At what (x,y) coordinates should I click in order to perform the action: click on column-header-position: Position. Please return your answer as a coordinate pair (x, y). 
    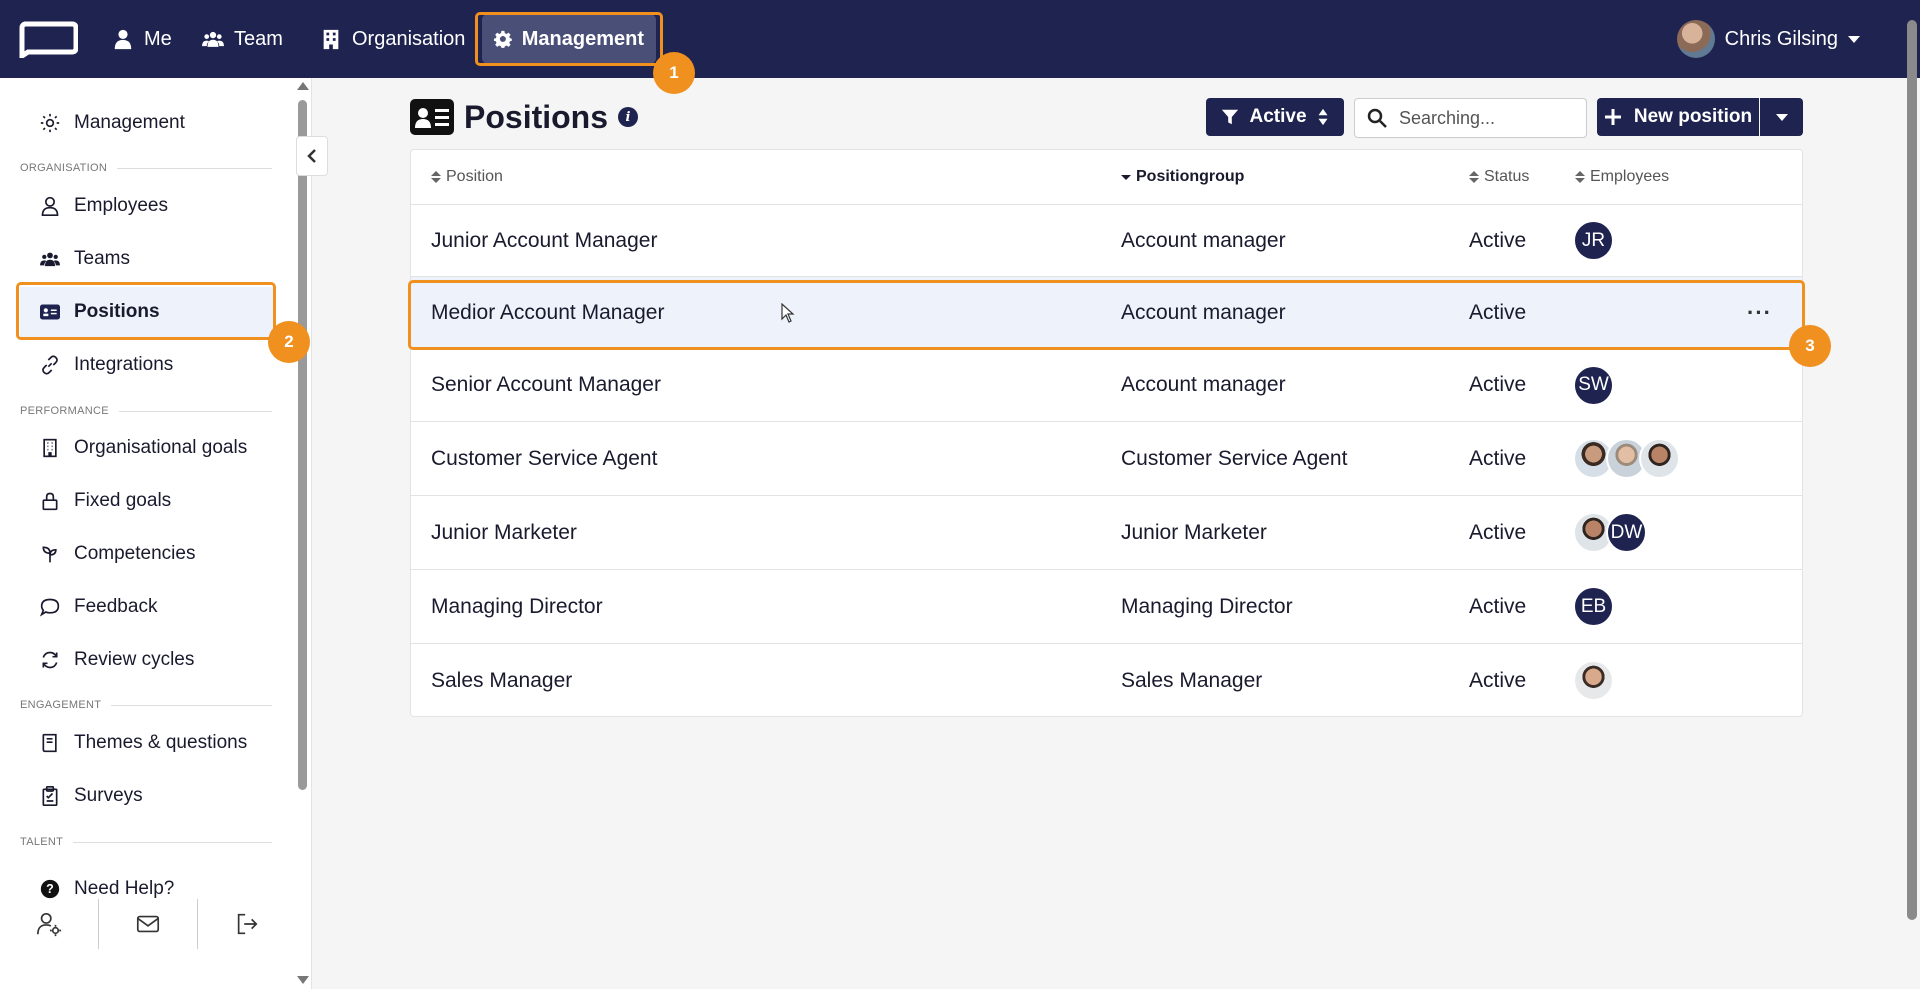
    Looking at the image, I should click on (467, 177).